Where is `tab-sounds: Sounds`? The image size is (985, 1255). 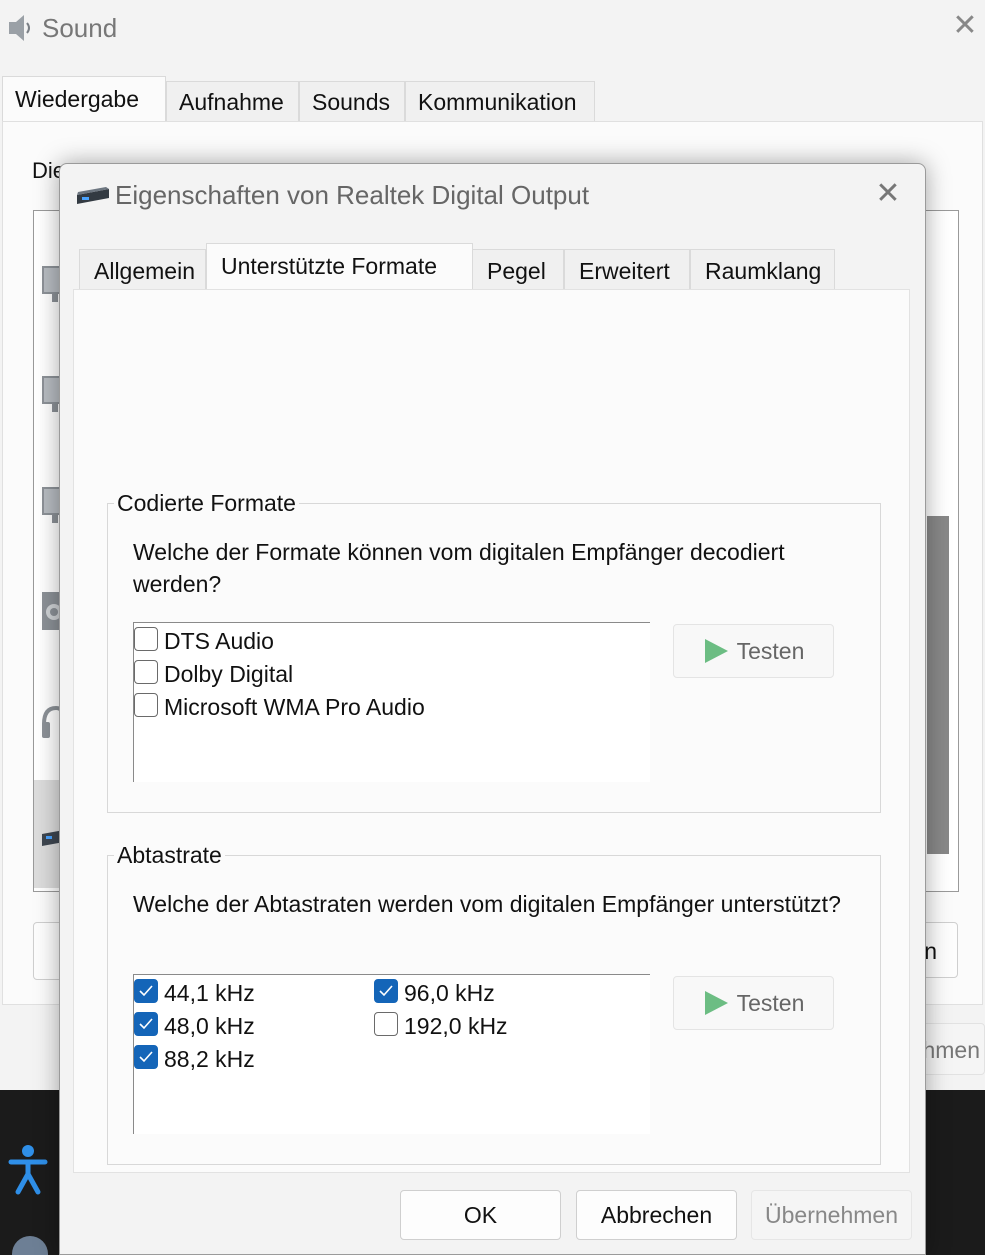 tab-sounds: Sounds is located at coordinates (352, 101).